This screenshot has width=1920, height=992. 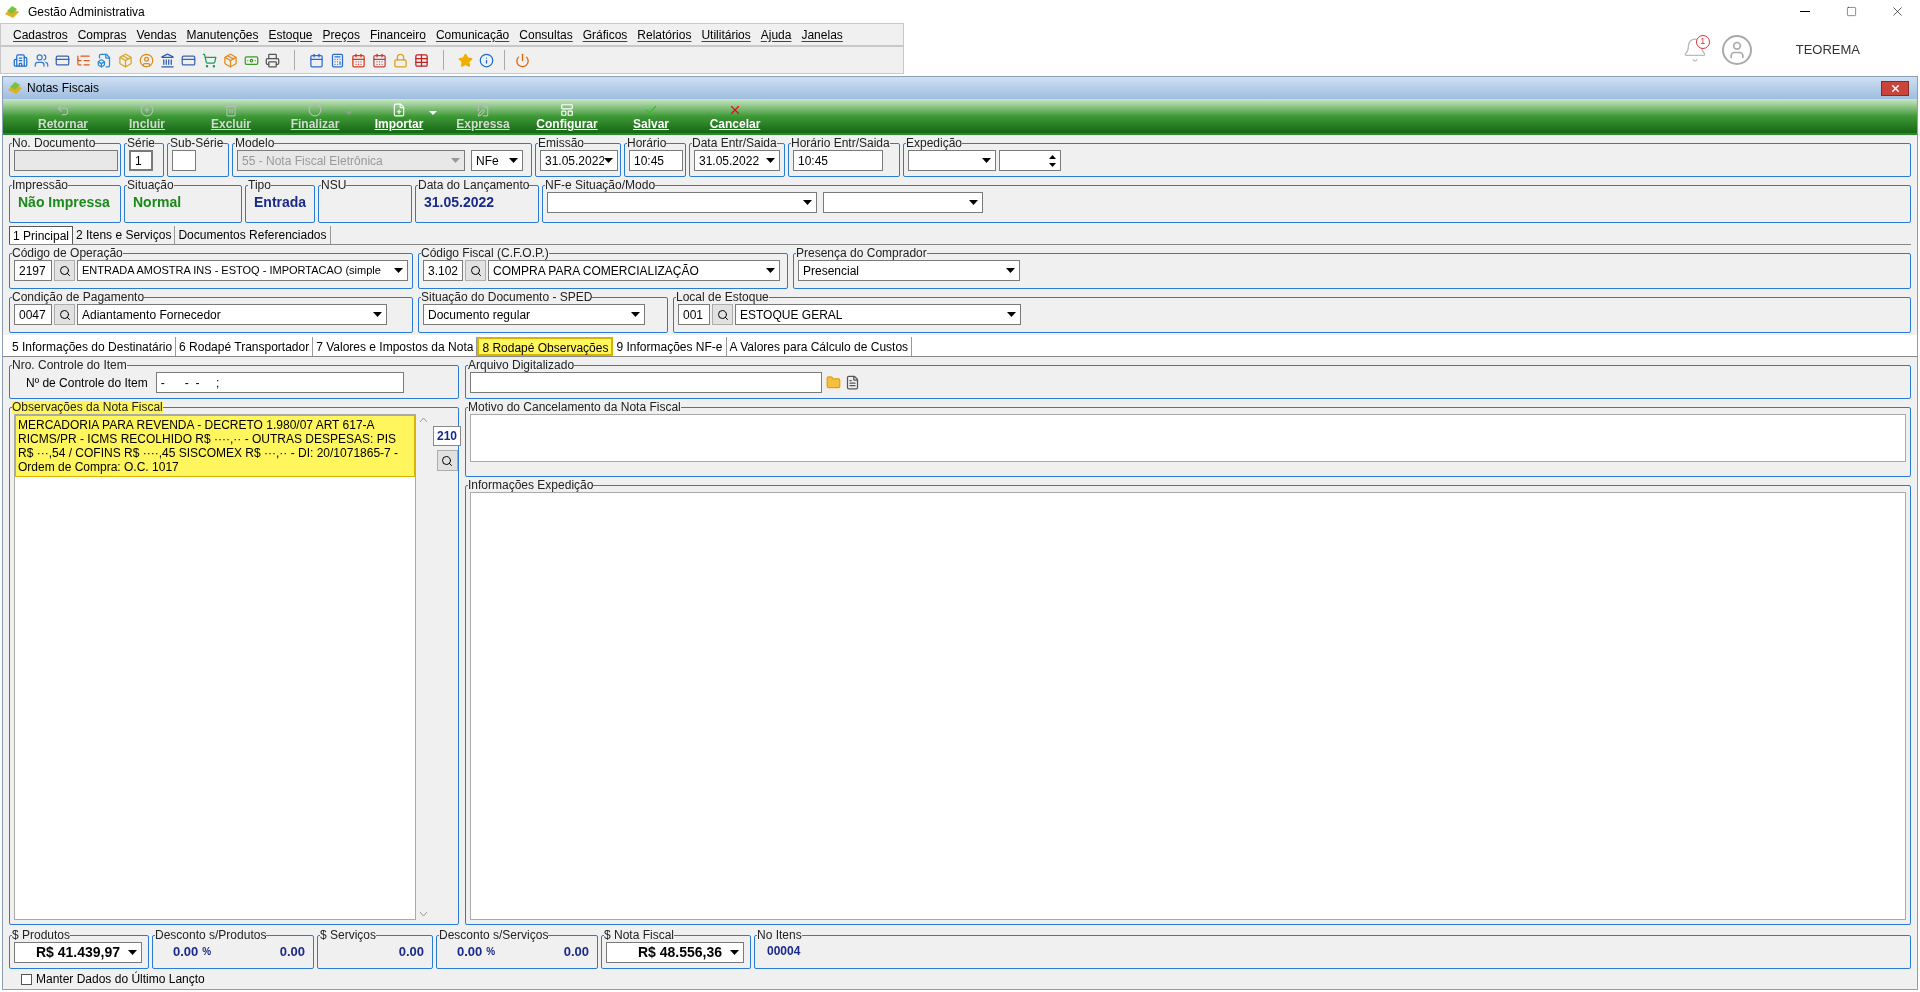 What do you see at coordinates (211, 935) in the screenshot?
I see `group-label: Desconto s/Produtos` at bounding box center [211, 935].